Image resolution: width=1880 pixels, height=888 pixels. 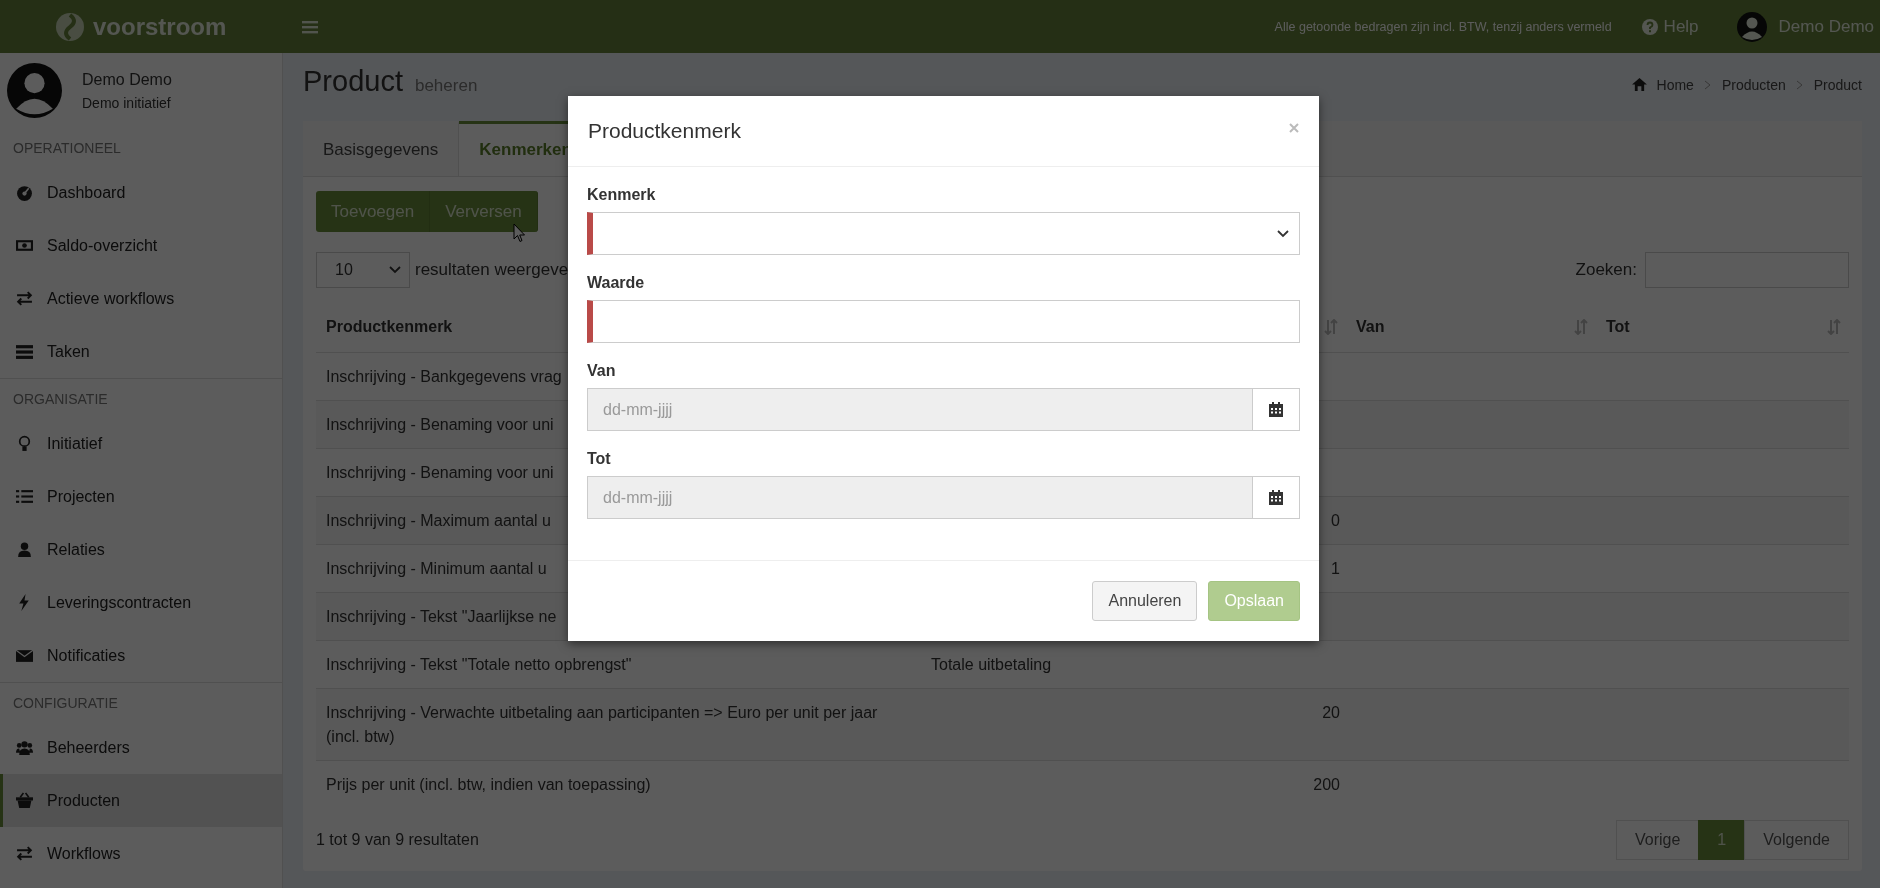 I want to click on table-cell: 200, so click(x=1326, y=784).